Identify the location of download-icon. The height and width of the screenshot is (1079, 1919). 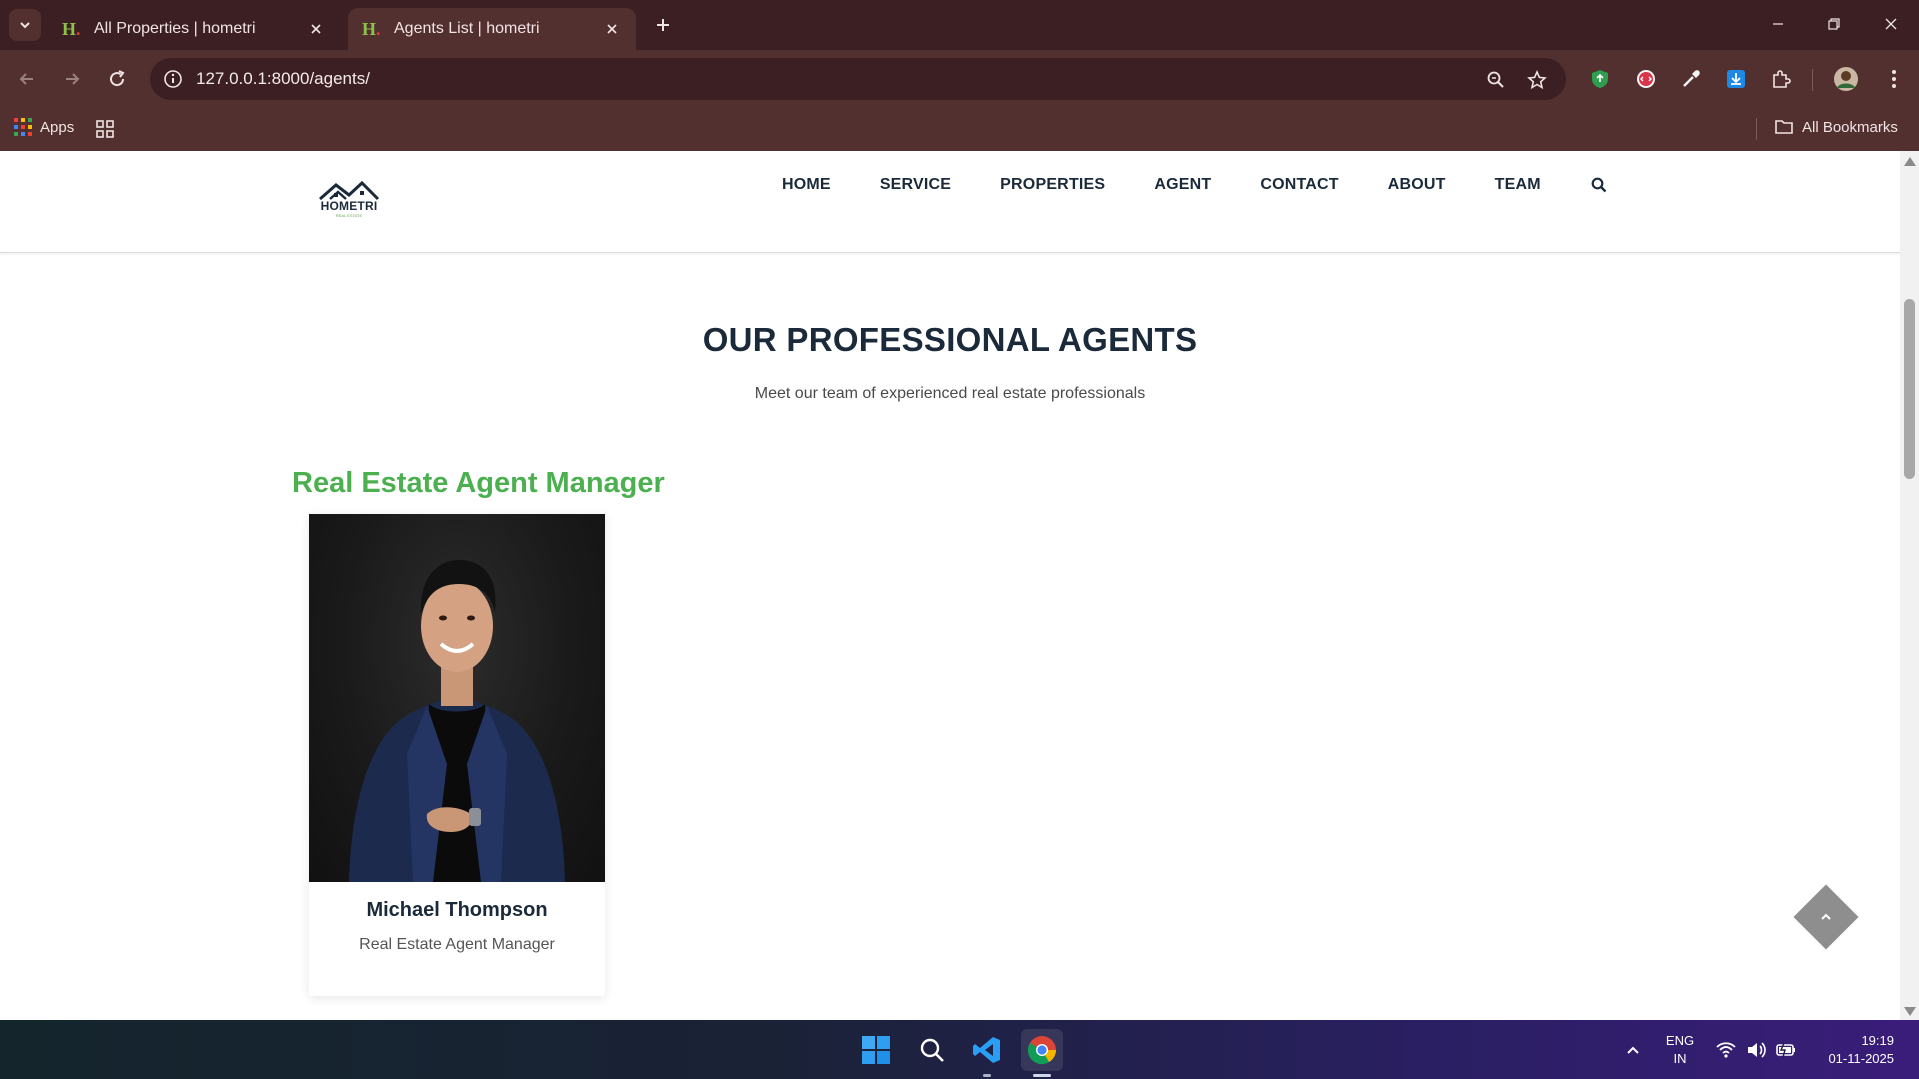
(1736, 79).